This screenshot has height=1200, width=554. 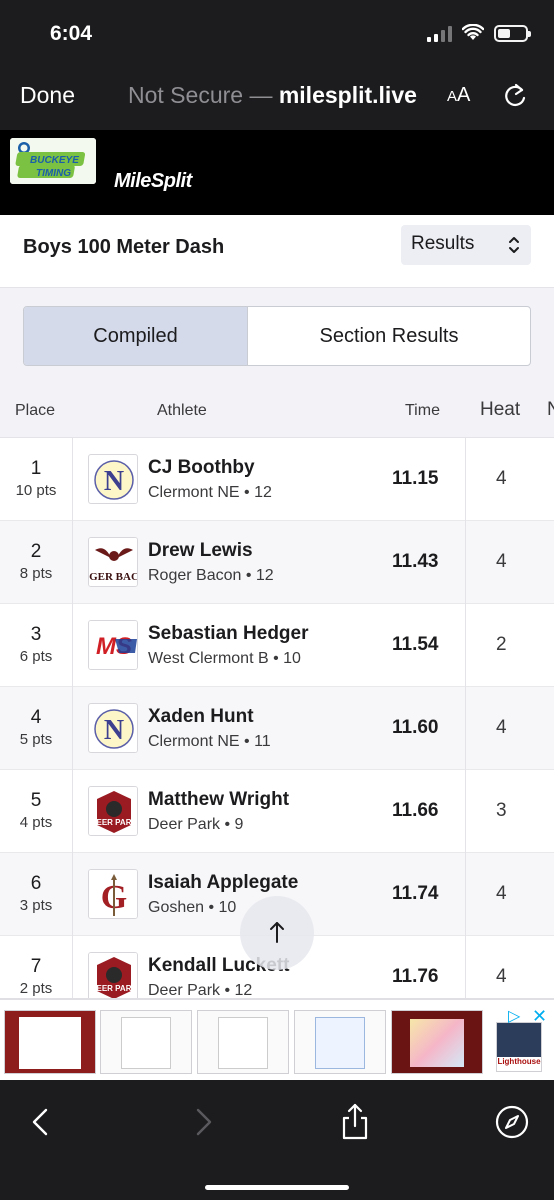 I want to click on result-time: 11.76, so click(x=415, y=976).